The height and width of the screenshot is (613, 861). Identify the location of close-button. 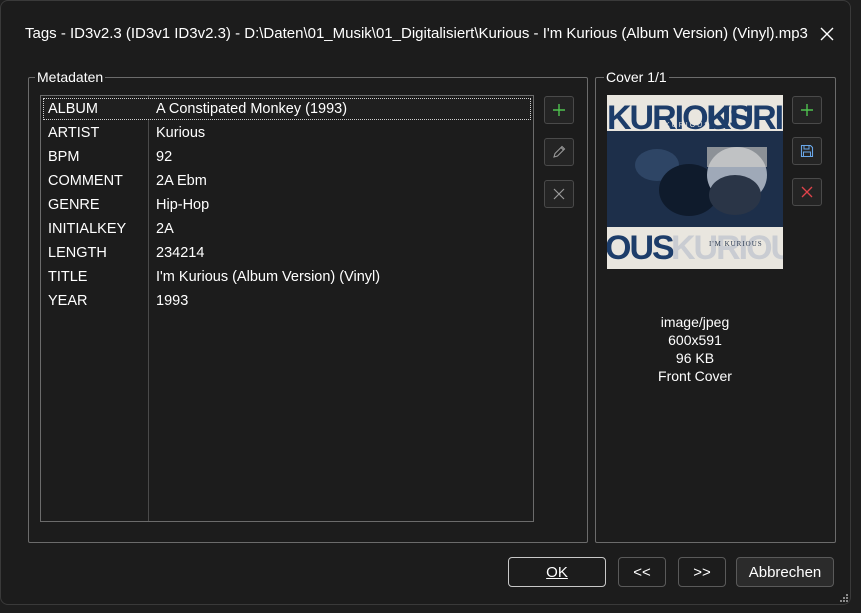
(827, 34).